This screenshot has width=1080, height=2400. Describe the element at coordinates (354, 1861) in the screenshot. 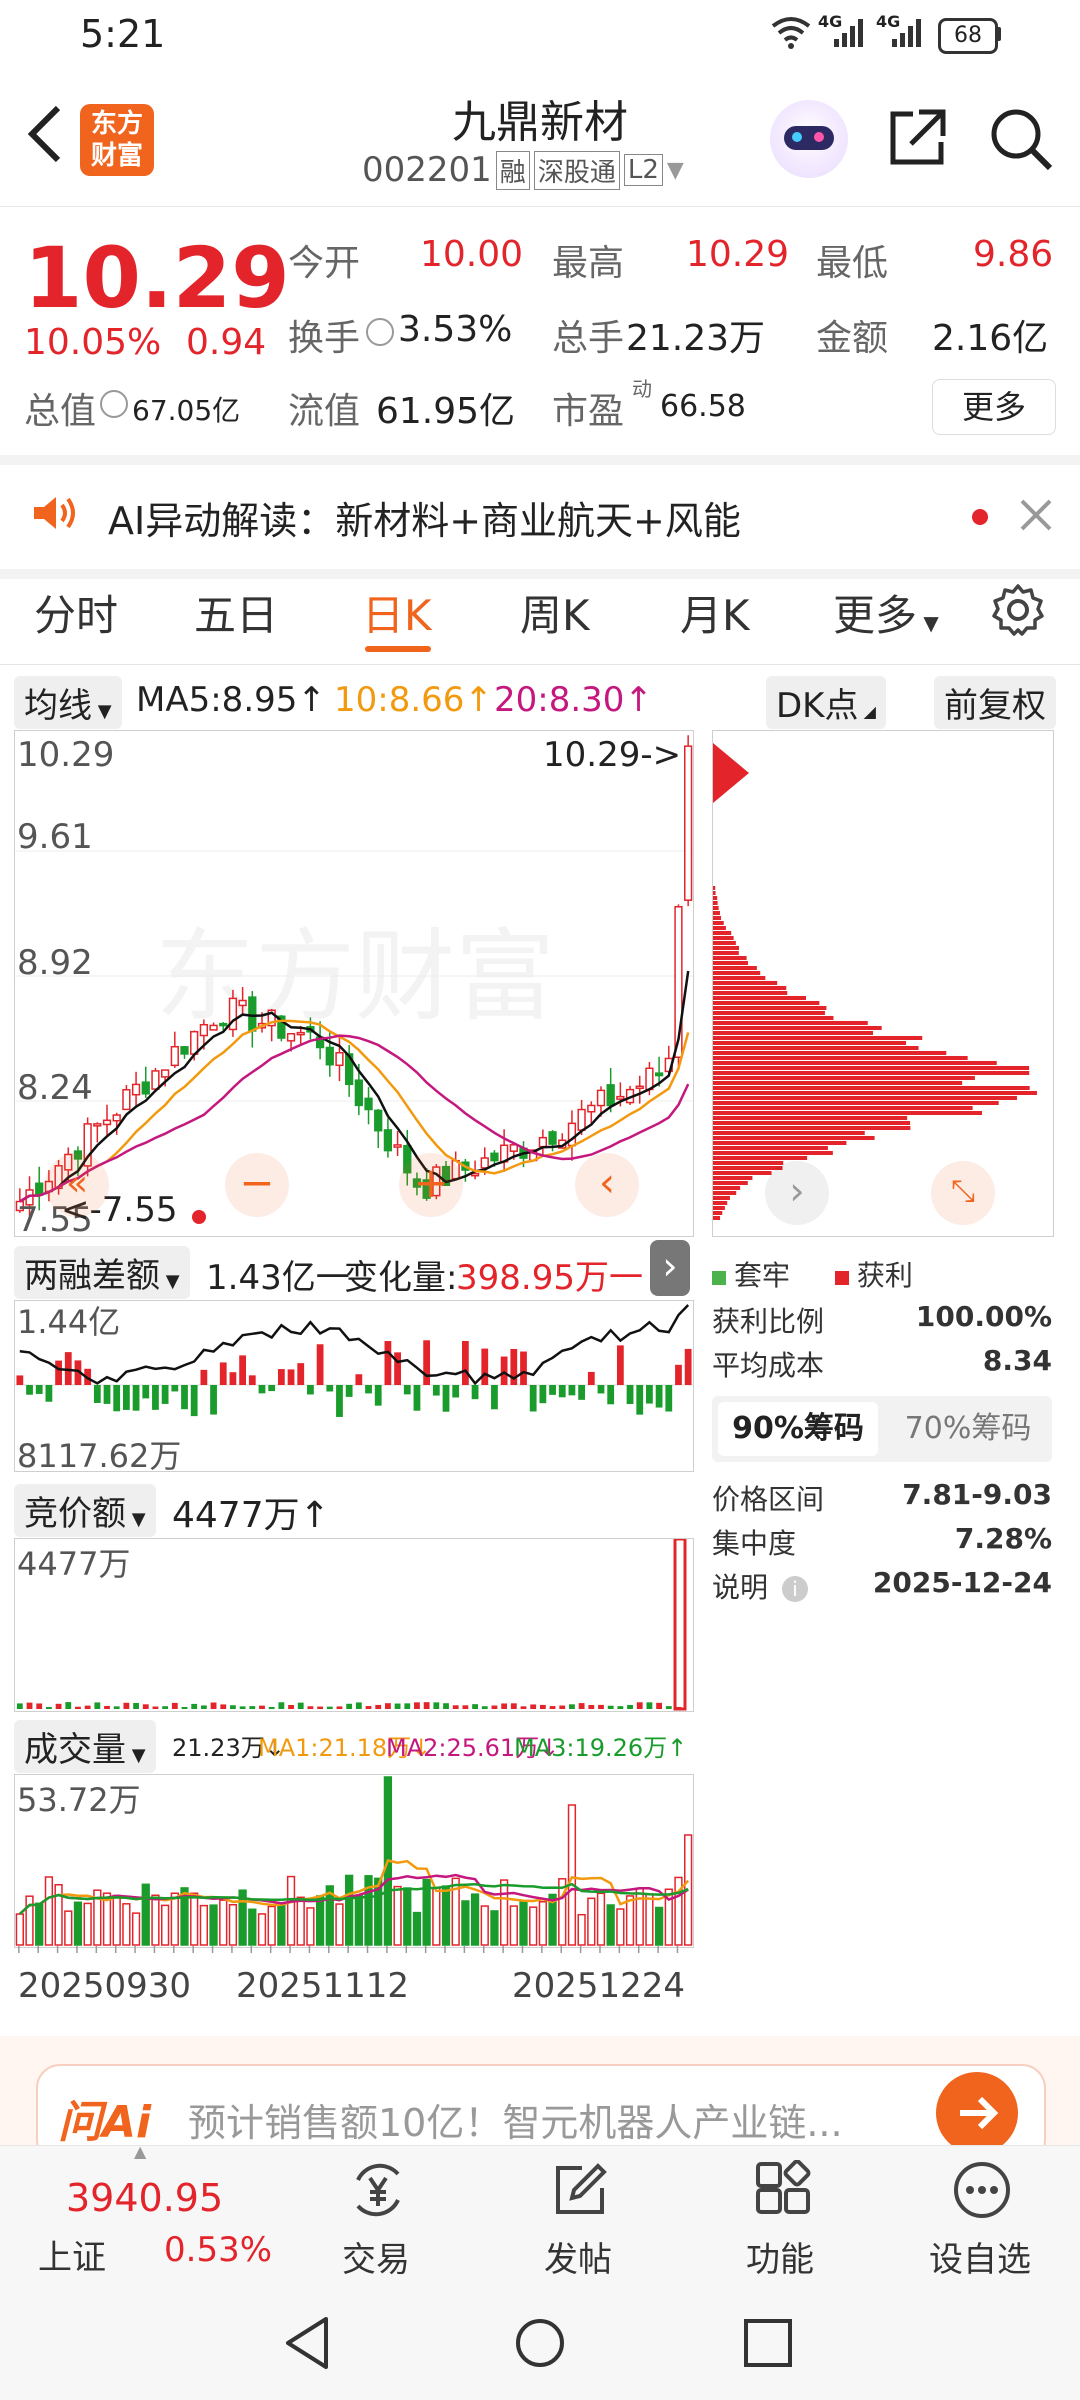

I see `volume-chart: 53.72万` at that location.